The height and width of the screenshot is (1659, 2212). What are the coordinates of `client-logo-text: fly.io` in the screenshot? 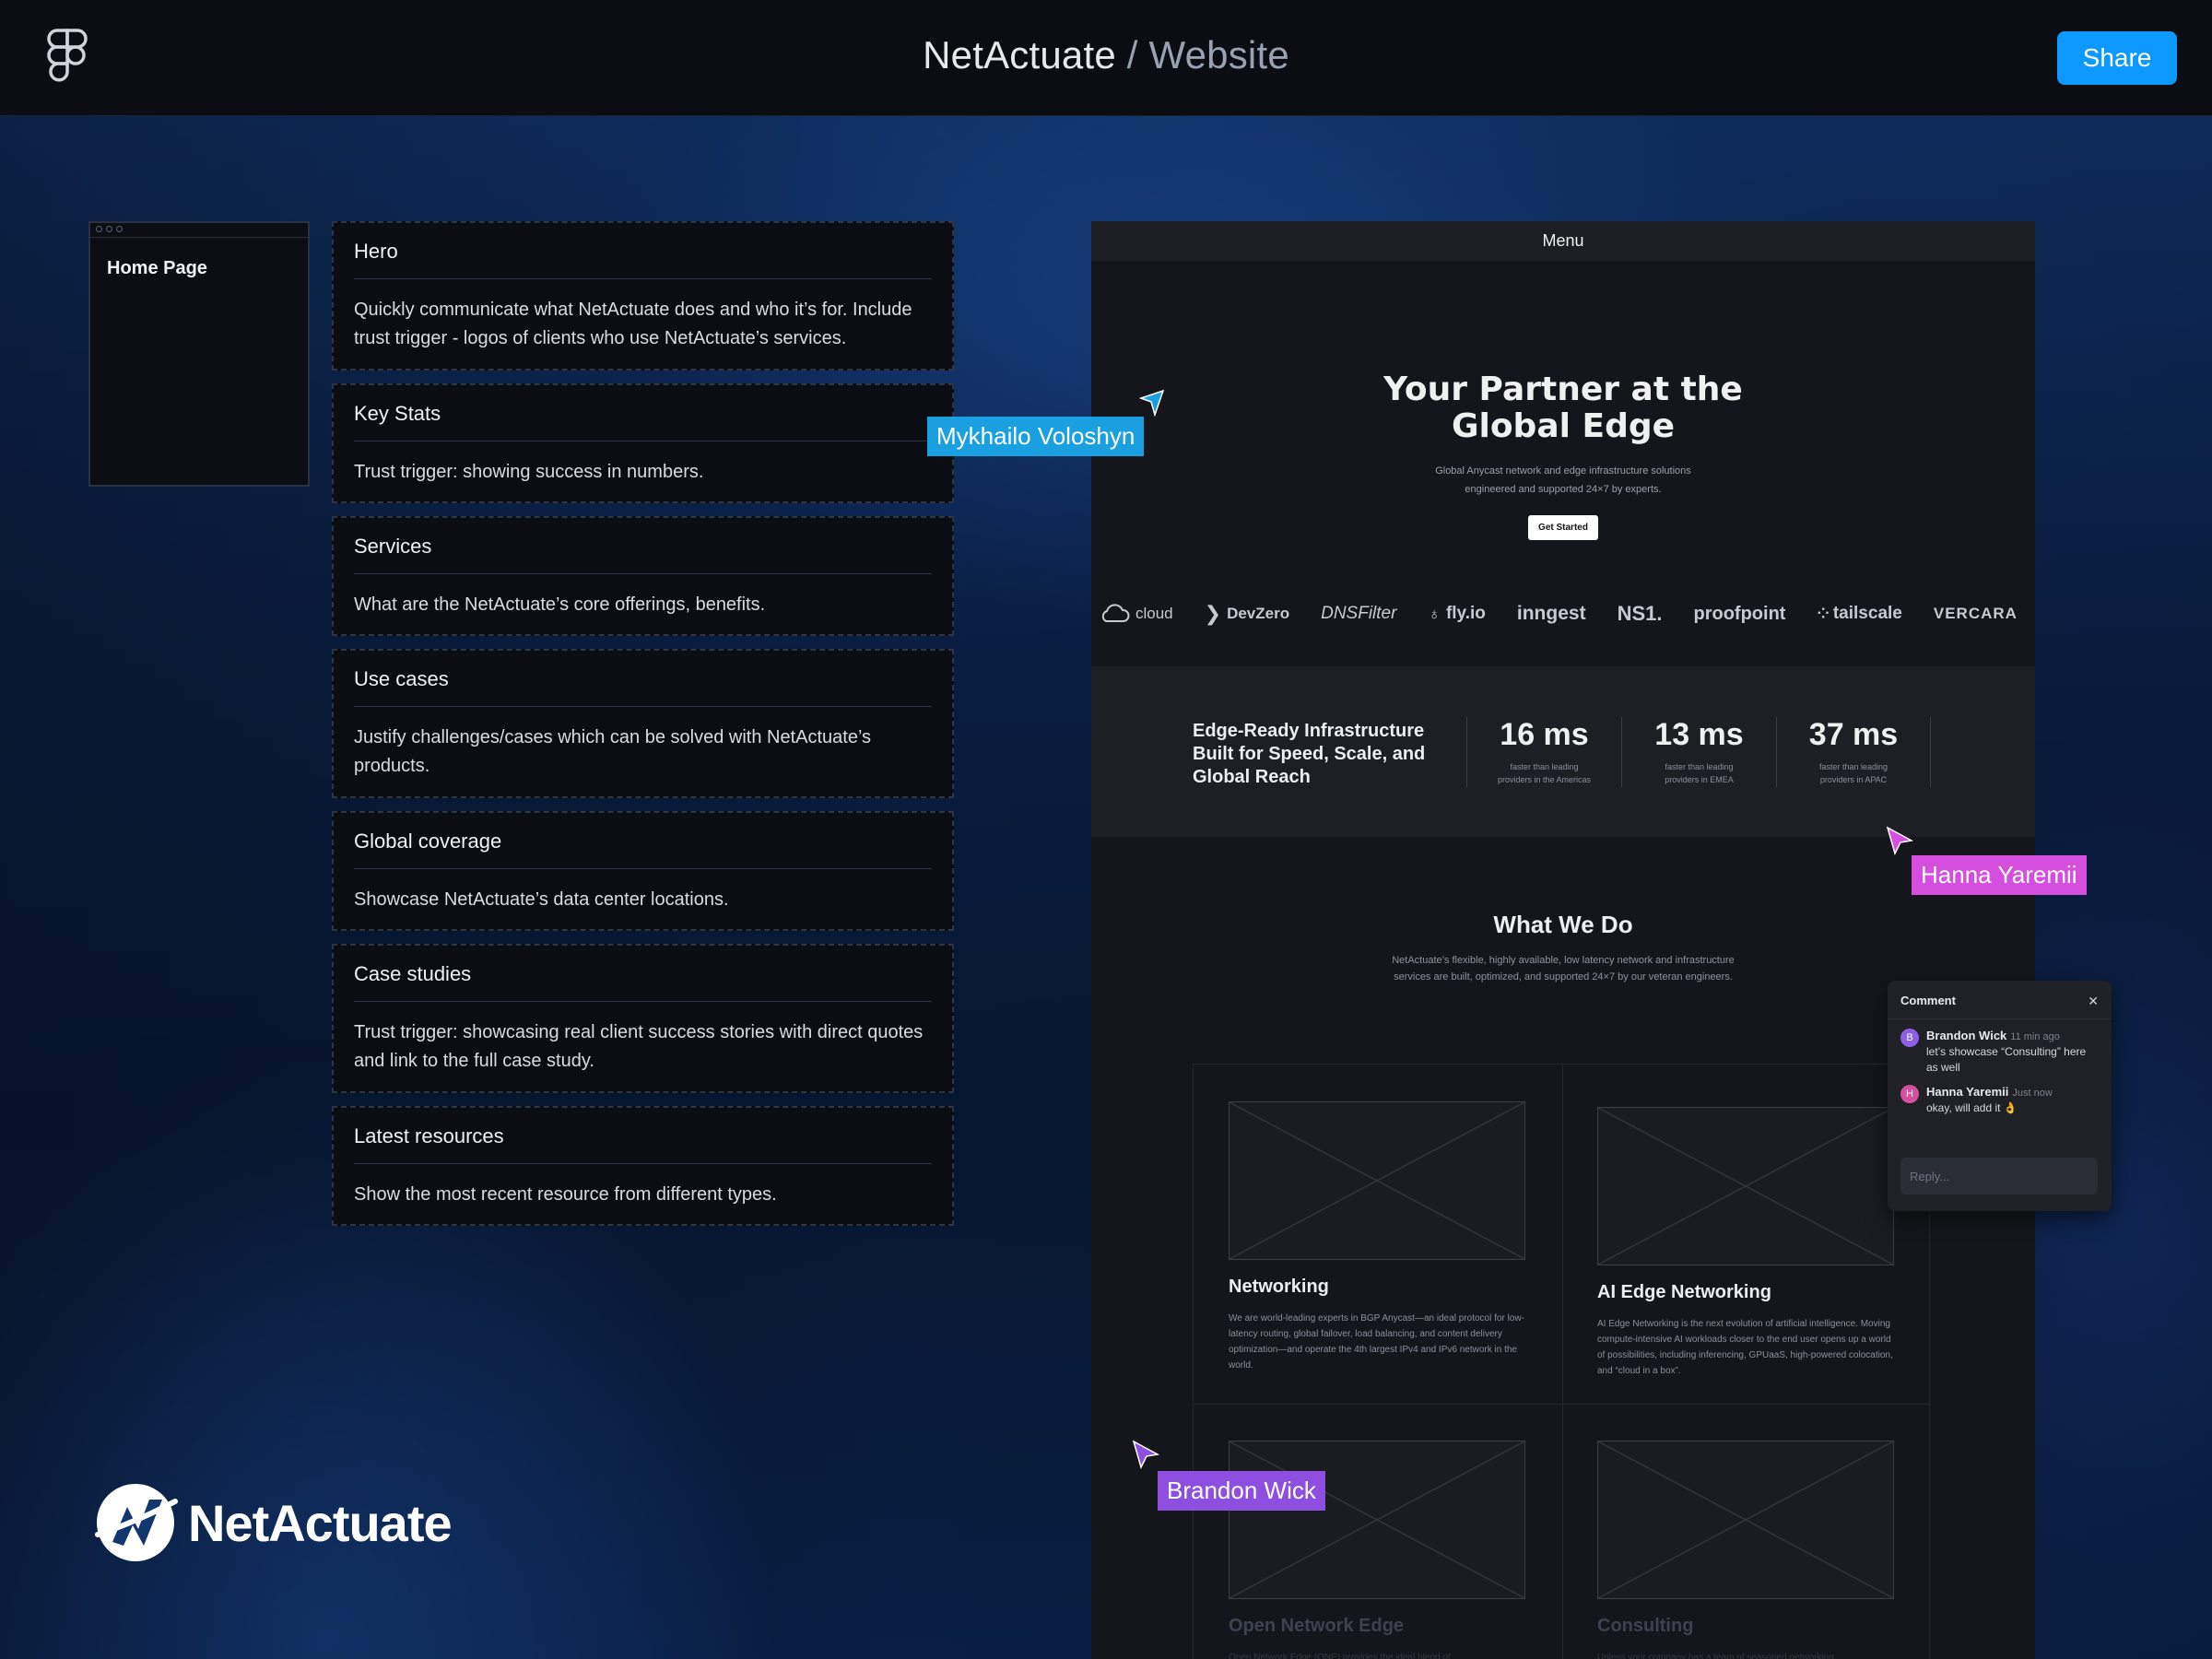 It's located at (1465, 613).